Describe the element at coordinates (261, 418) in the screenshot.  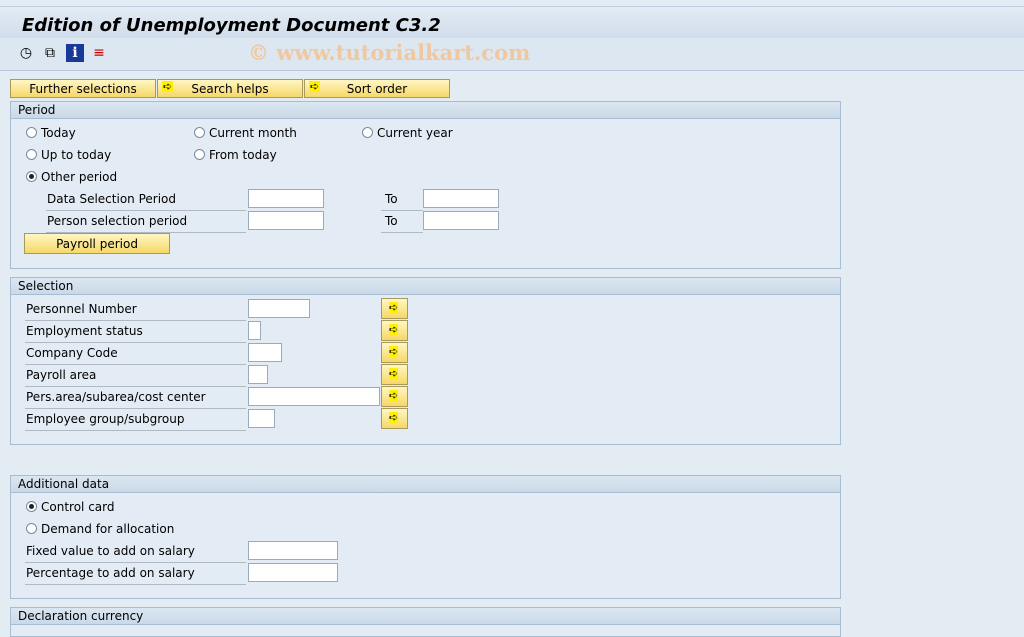
I see `employee-group-input` at that location.